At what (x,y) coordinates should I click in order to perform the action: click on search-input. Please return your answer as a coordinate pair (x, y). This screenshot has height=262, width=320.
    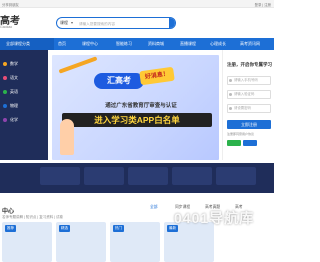
    Looking at the image, I should click on (124, 23).